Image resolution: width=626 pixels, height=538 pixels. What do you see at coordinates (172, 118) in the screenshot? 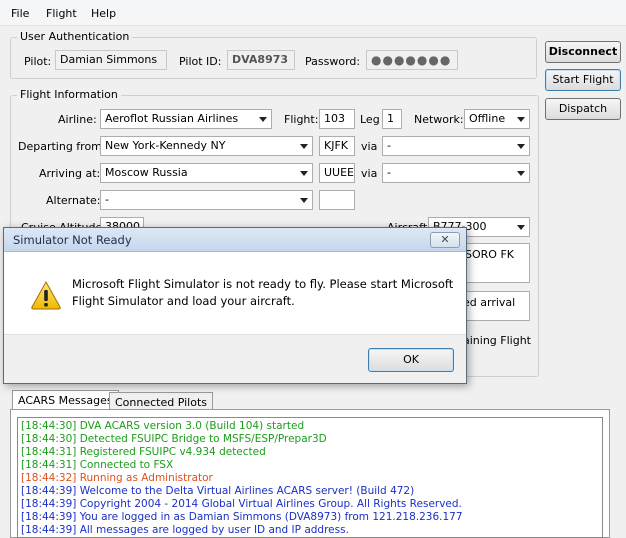
I see `airline-value: Aeroflot Russian Airlines` at bounding box center [172, 118].